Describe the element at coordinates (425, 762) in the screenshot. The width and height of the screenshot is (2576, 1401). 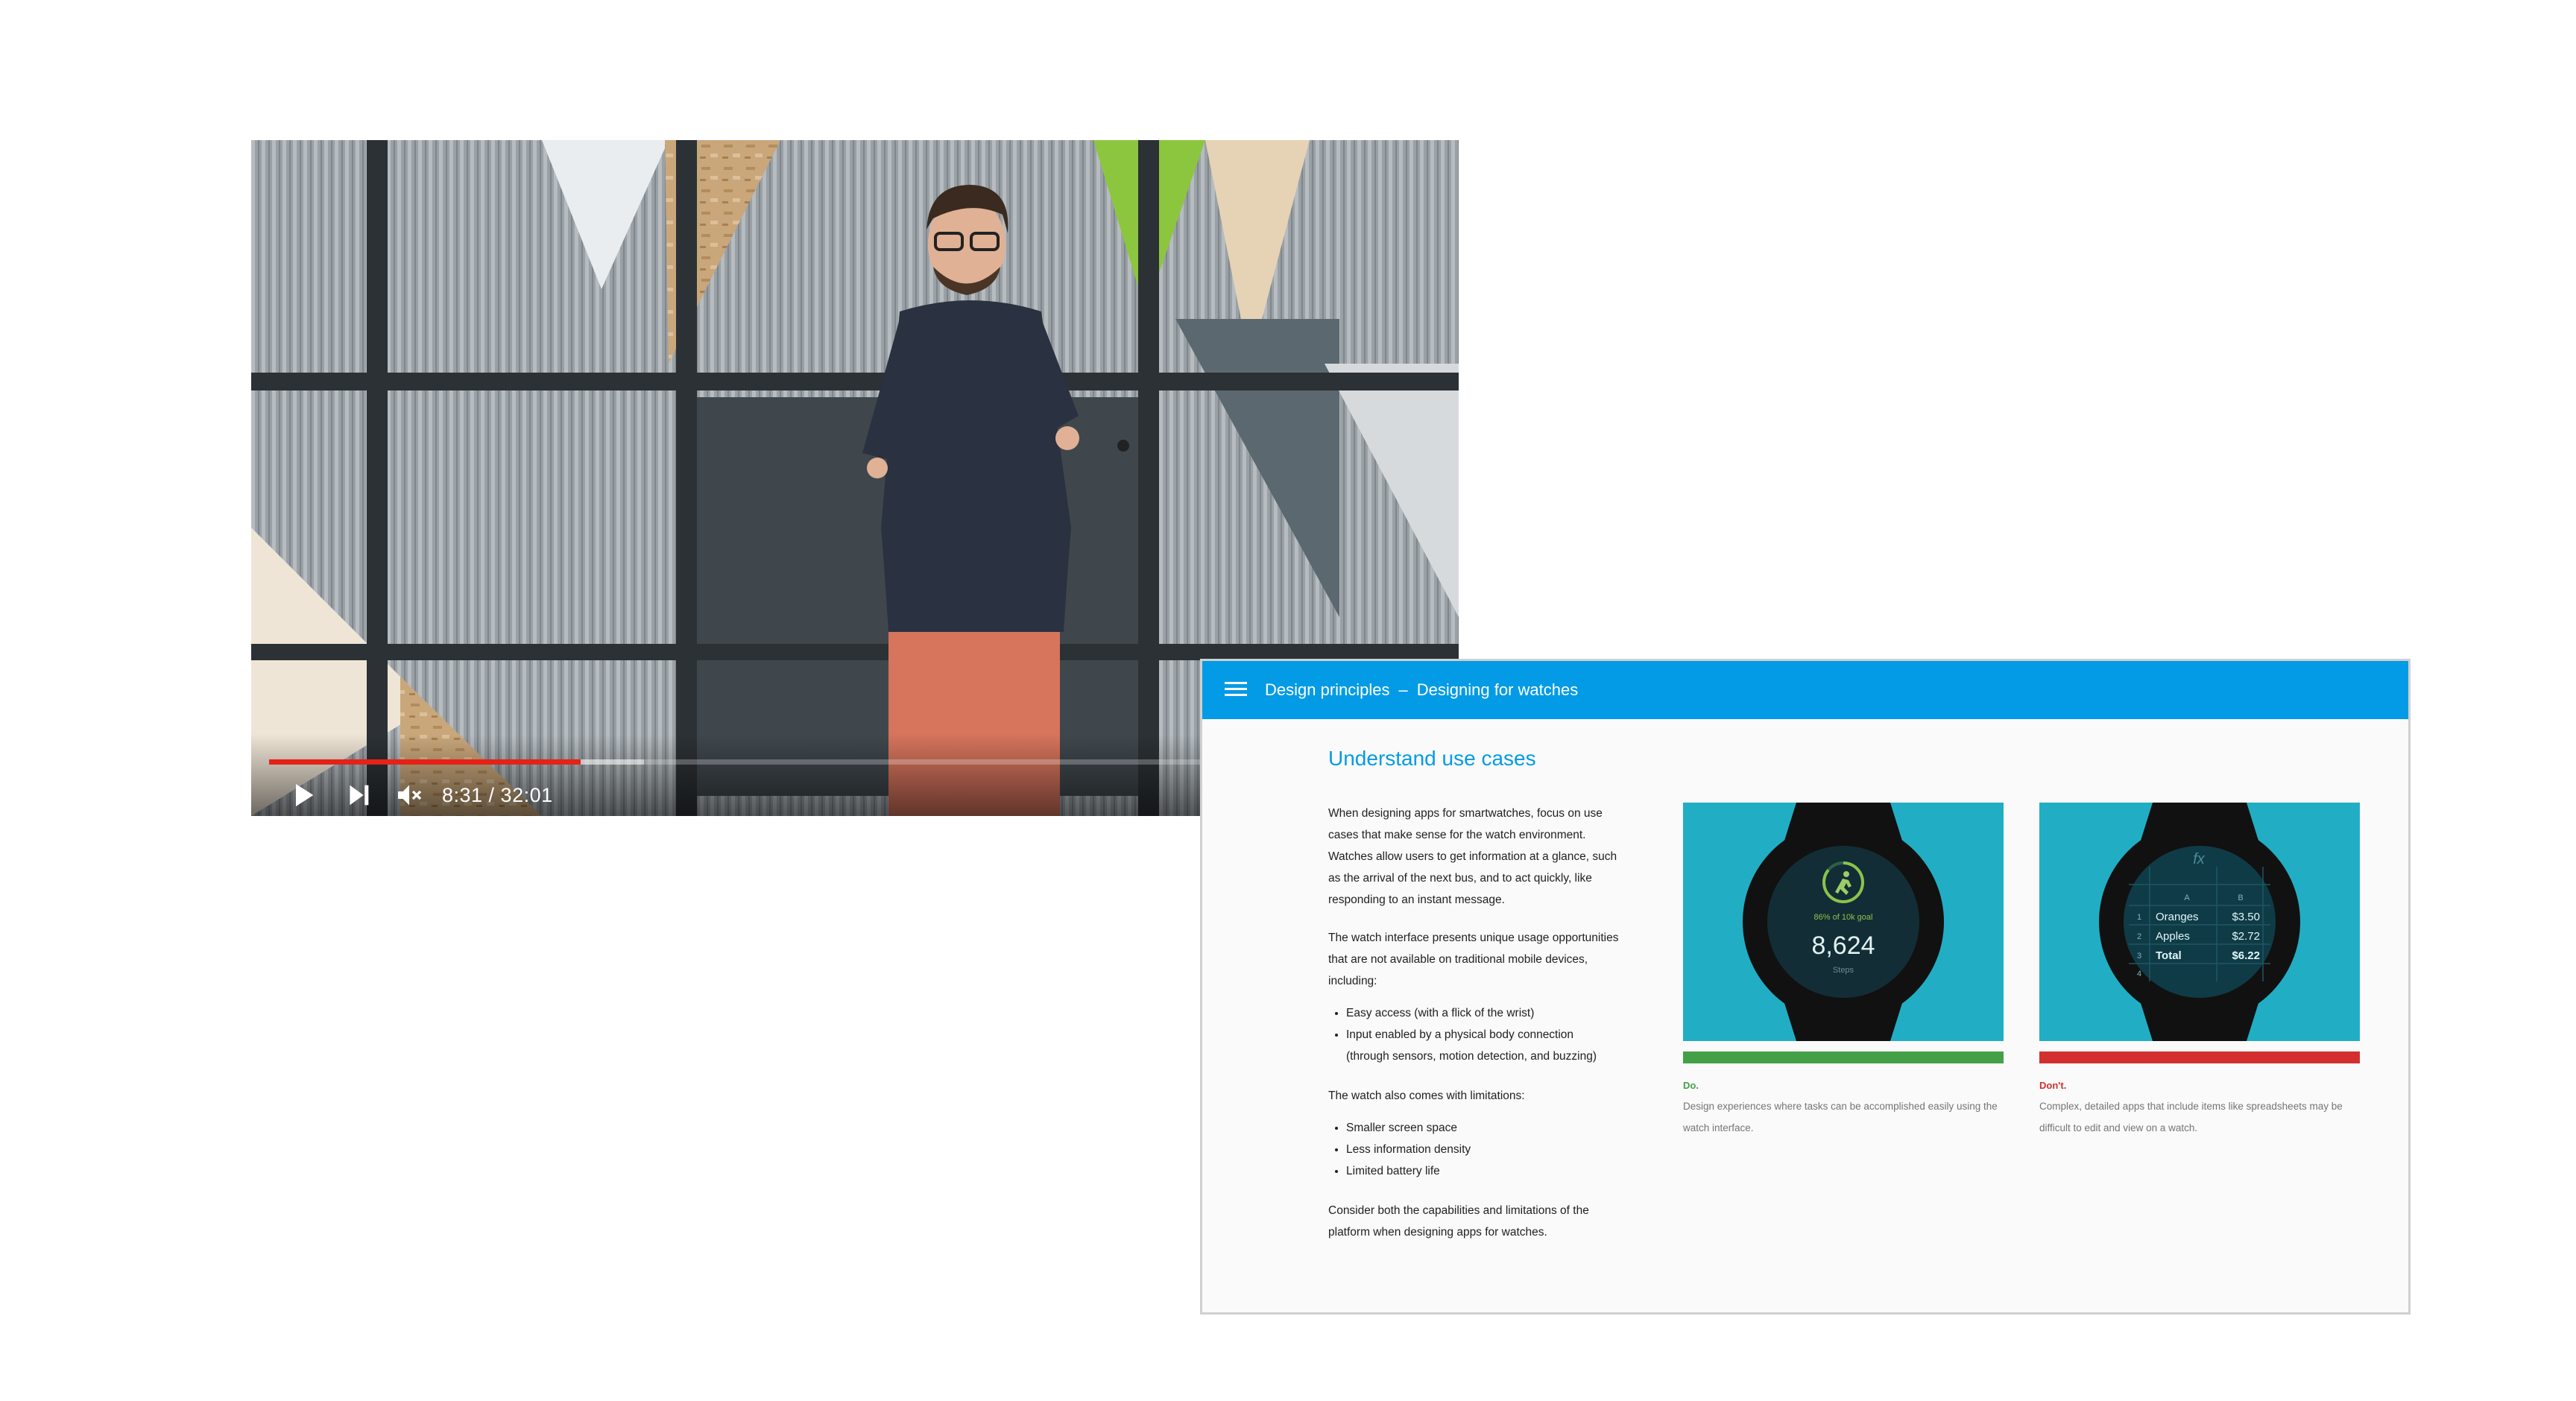
I see `progress-played` at that location.